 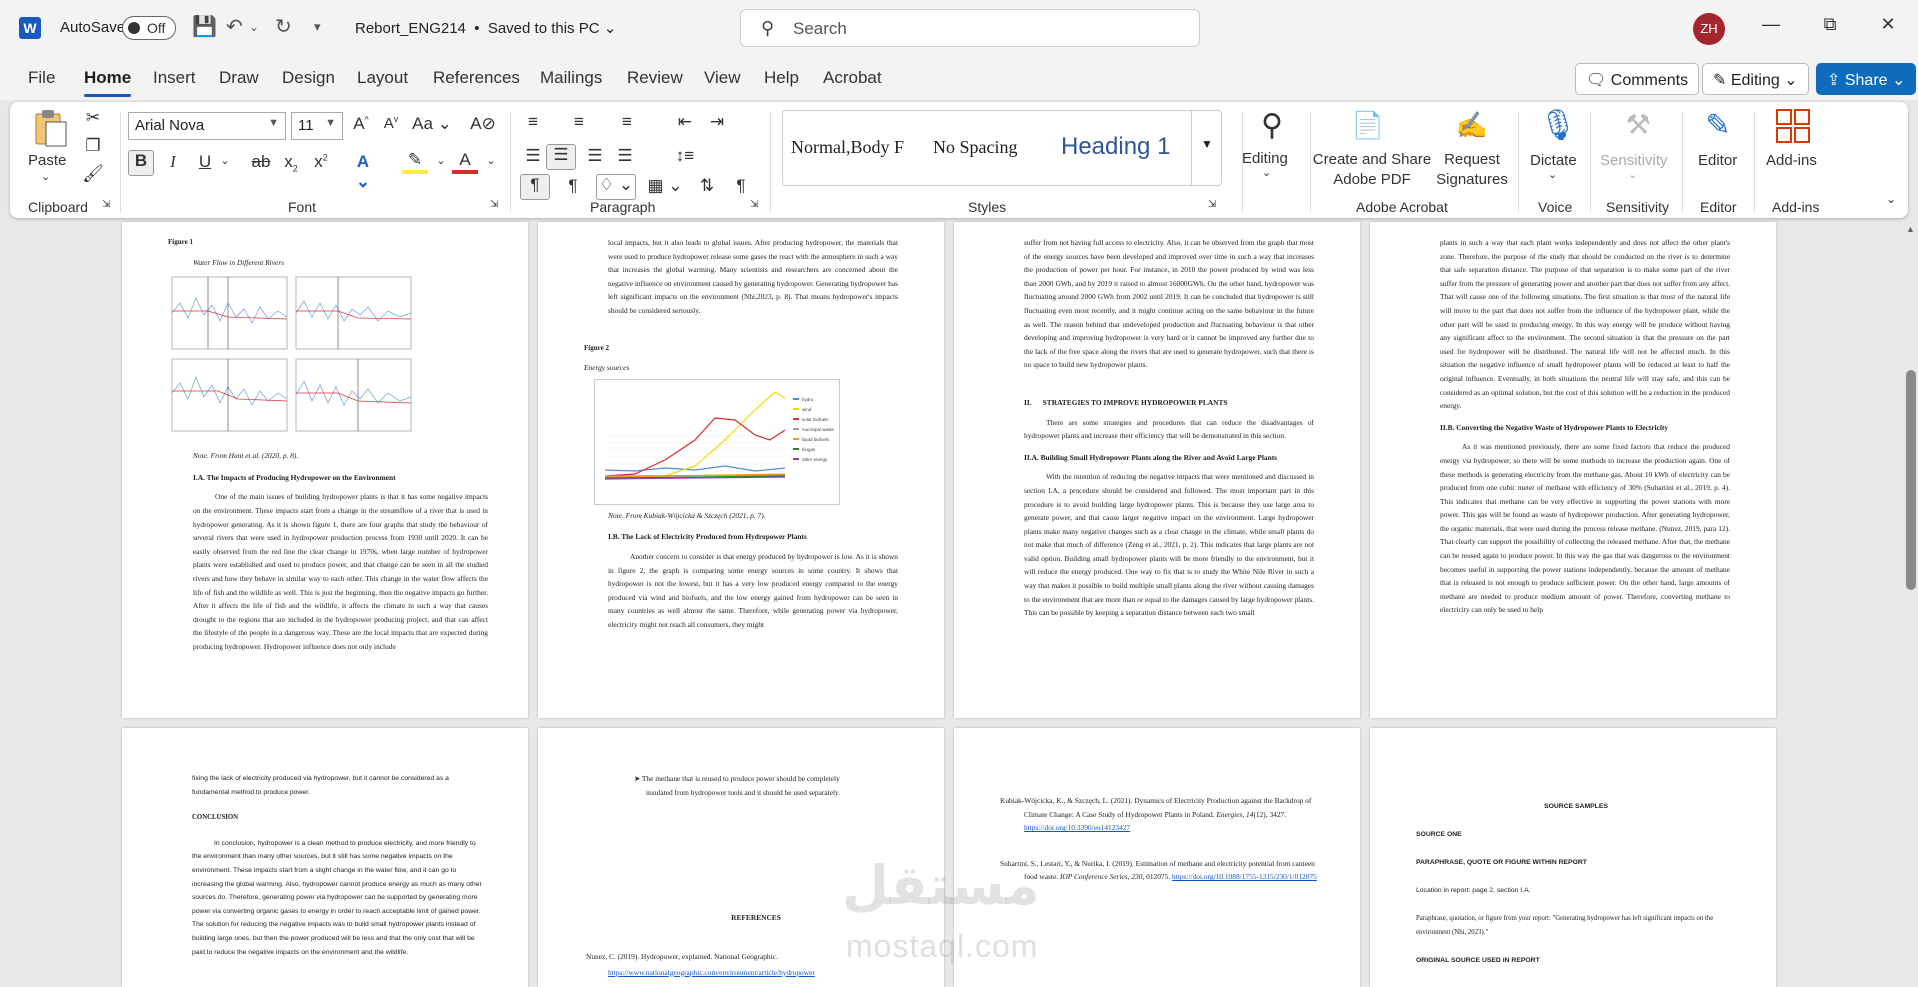 I want to click on comments-button: 🗨 Comments, so click(x=1637, y=79).